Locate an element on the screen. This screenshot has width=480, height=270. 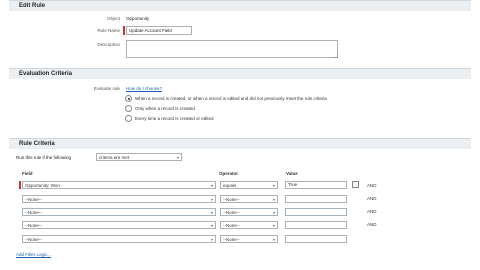
operator-column-header: Operator is located at coordinates (229, 173).